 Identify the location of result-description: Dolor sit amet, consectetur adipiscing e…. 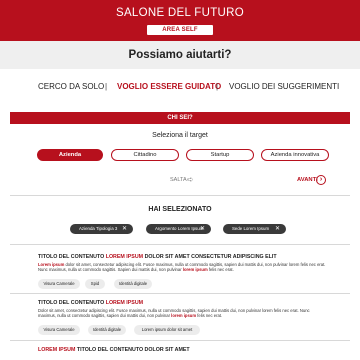
(182, 313).